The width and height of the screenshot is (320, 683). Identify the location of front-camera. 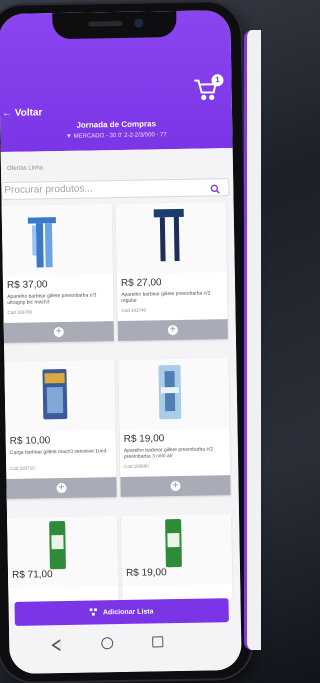
(139, 23).